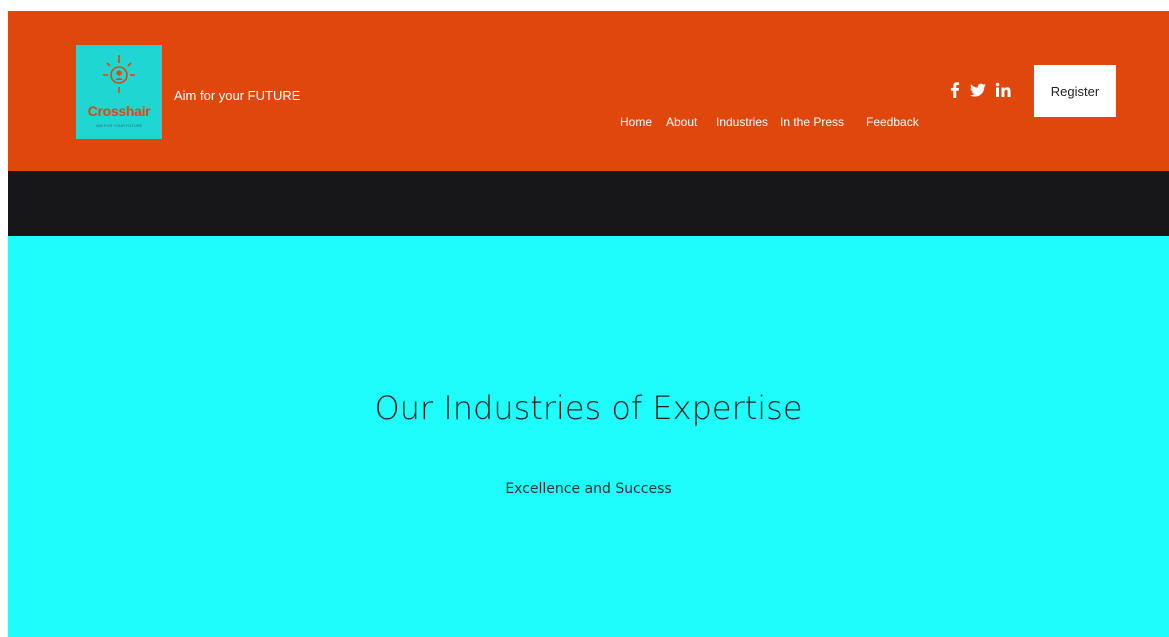  I want to click on twitter-icon, so click(978, 90).